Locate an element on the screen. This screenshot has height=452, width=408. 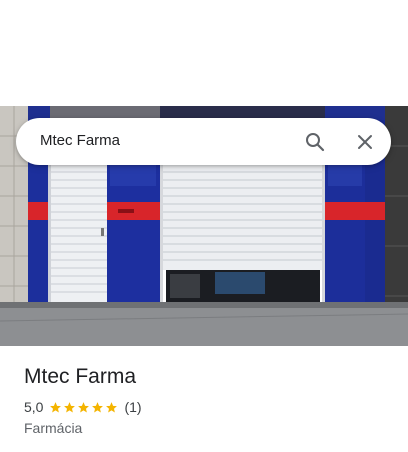
rating-value: 5,0 is located at coordinates (34, 407).